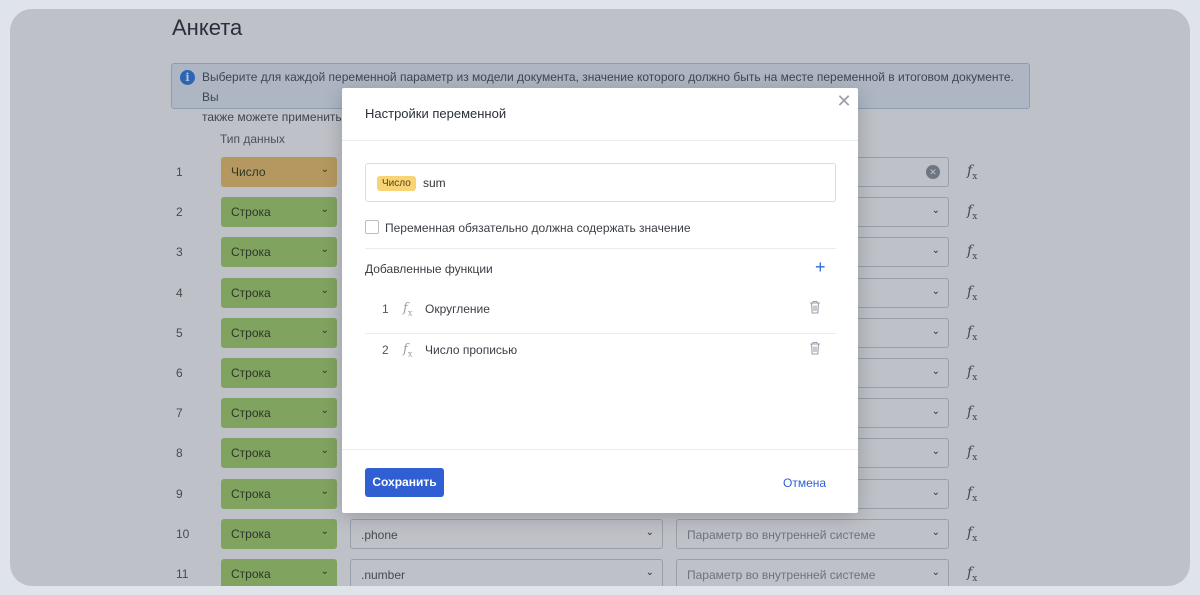 The image size is (1200, 595). Describe the element at coordinates (385, 350) in the screenshot. I see `function-number: 2` at that location.